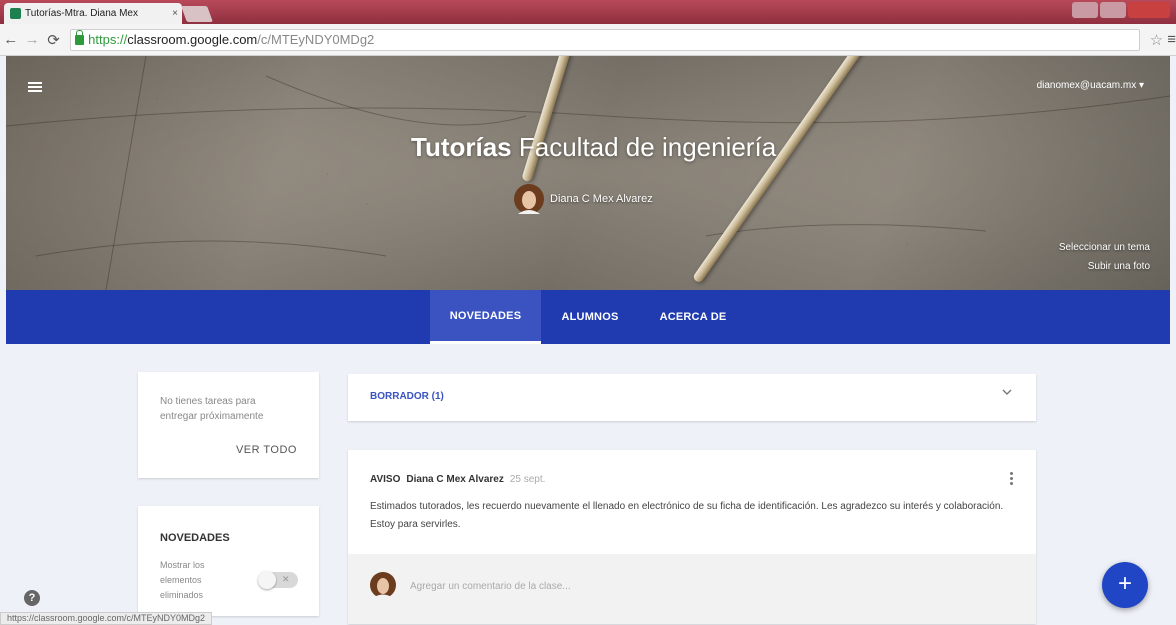  Describe the element at coordinates (385, 479) in the screenshot. I see `post-type: AVISO` at that location.